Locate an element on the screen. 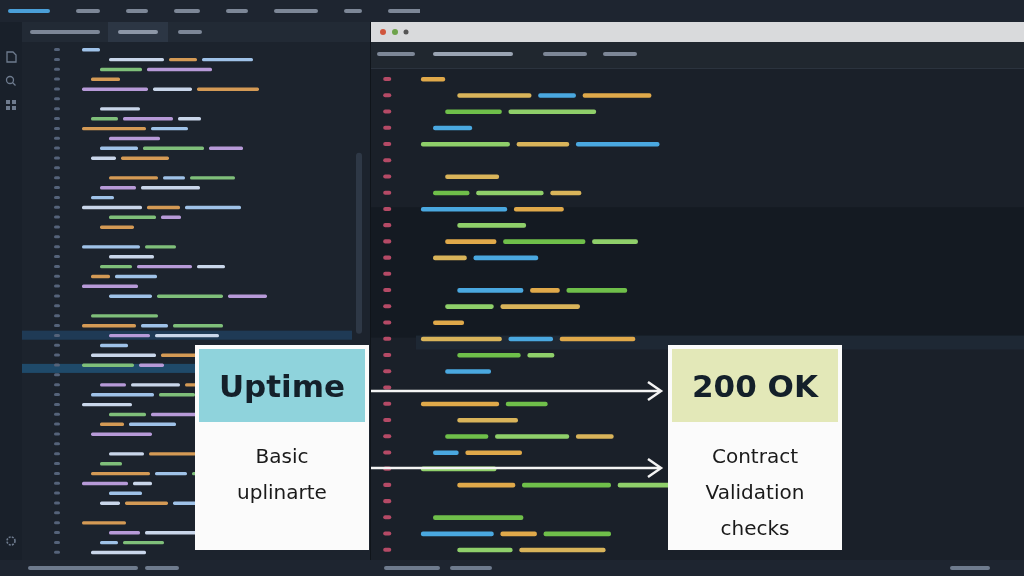 The image size is (1024, 576). files-icon is located at coordinates (11, 57).